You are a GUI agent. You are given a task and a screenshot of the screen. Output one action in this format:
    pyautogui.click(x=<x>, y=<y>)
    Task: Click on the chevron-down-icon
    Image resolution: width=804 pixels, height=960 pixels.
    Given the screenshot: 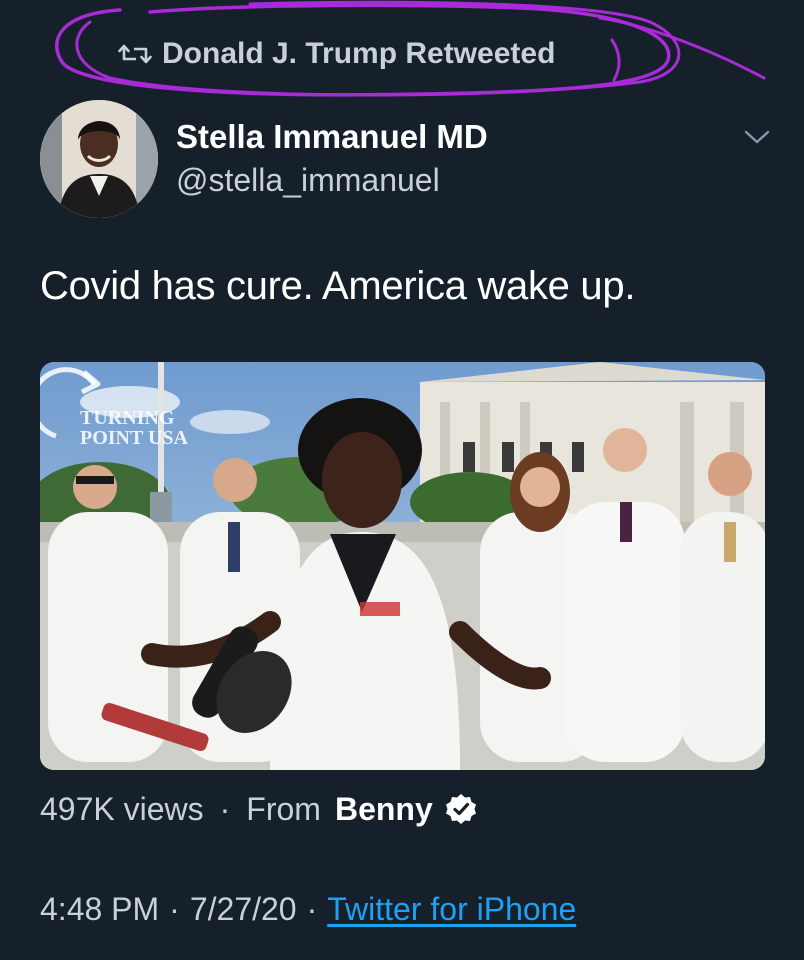 What is the action you would take?
    pyautogui.click(x=757, y=137)
    